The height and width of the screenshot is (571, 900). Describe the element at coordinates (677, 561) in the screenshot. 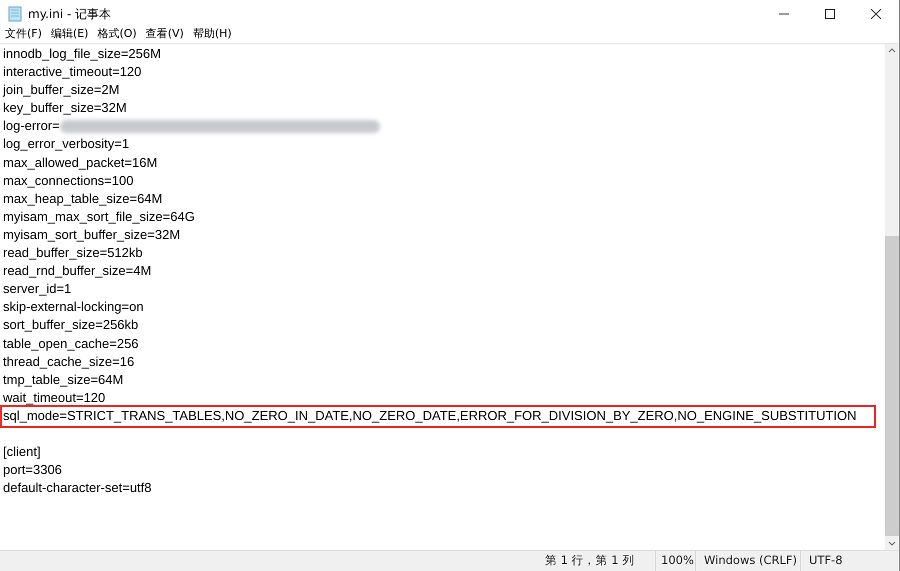

I see `status-text: 100%` at that location.